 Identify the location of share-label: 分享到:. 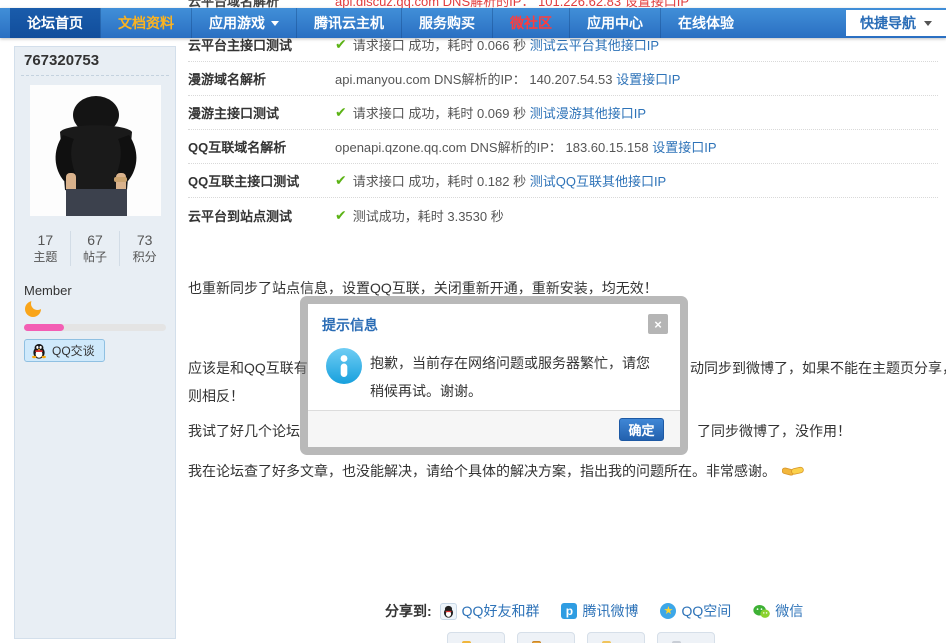
(408, 611).